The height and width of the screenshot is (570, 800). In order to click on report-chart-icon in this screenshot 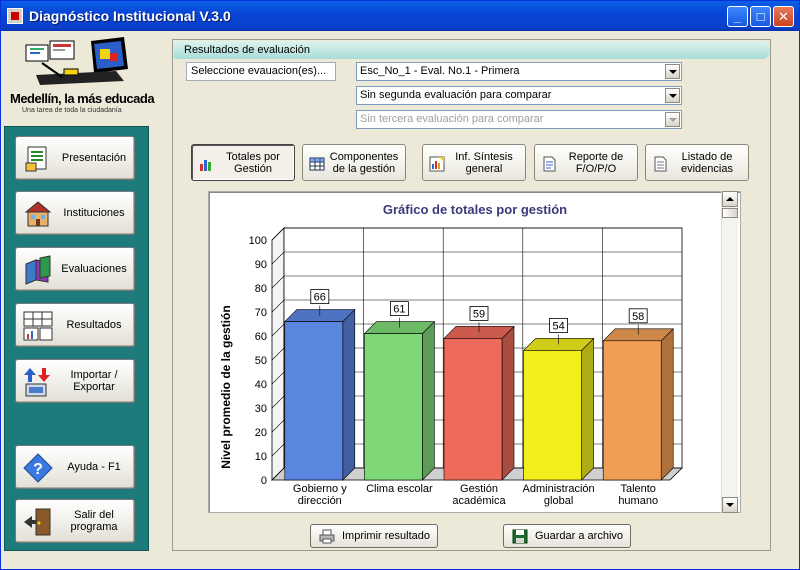, I will do `click(437, 164)`.